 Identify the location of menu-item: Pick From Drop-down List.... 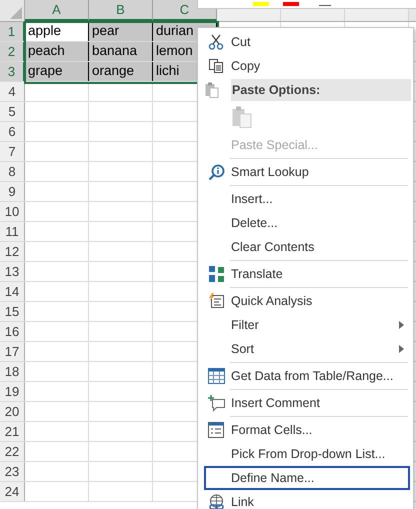
(307, 454).